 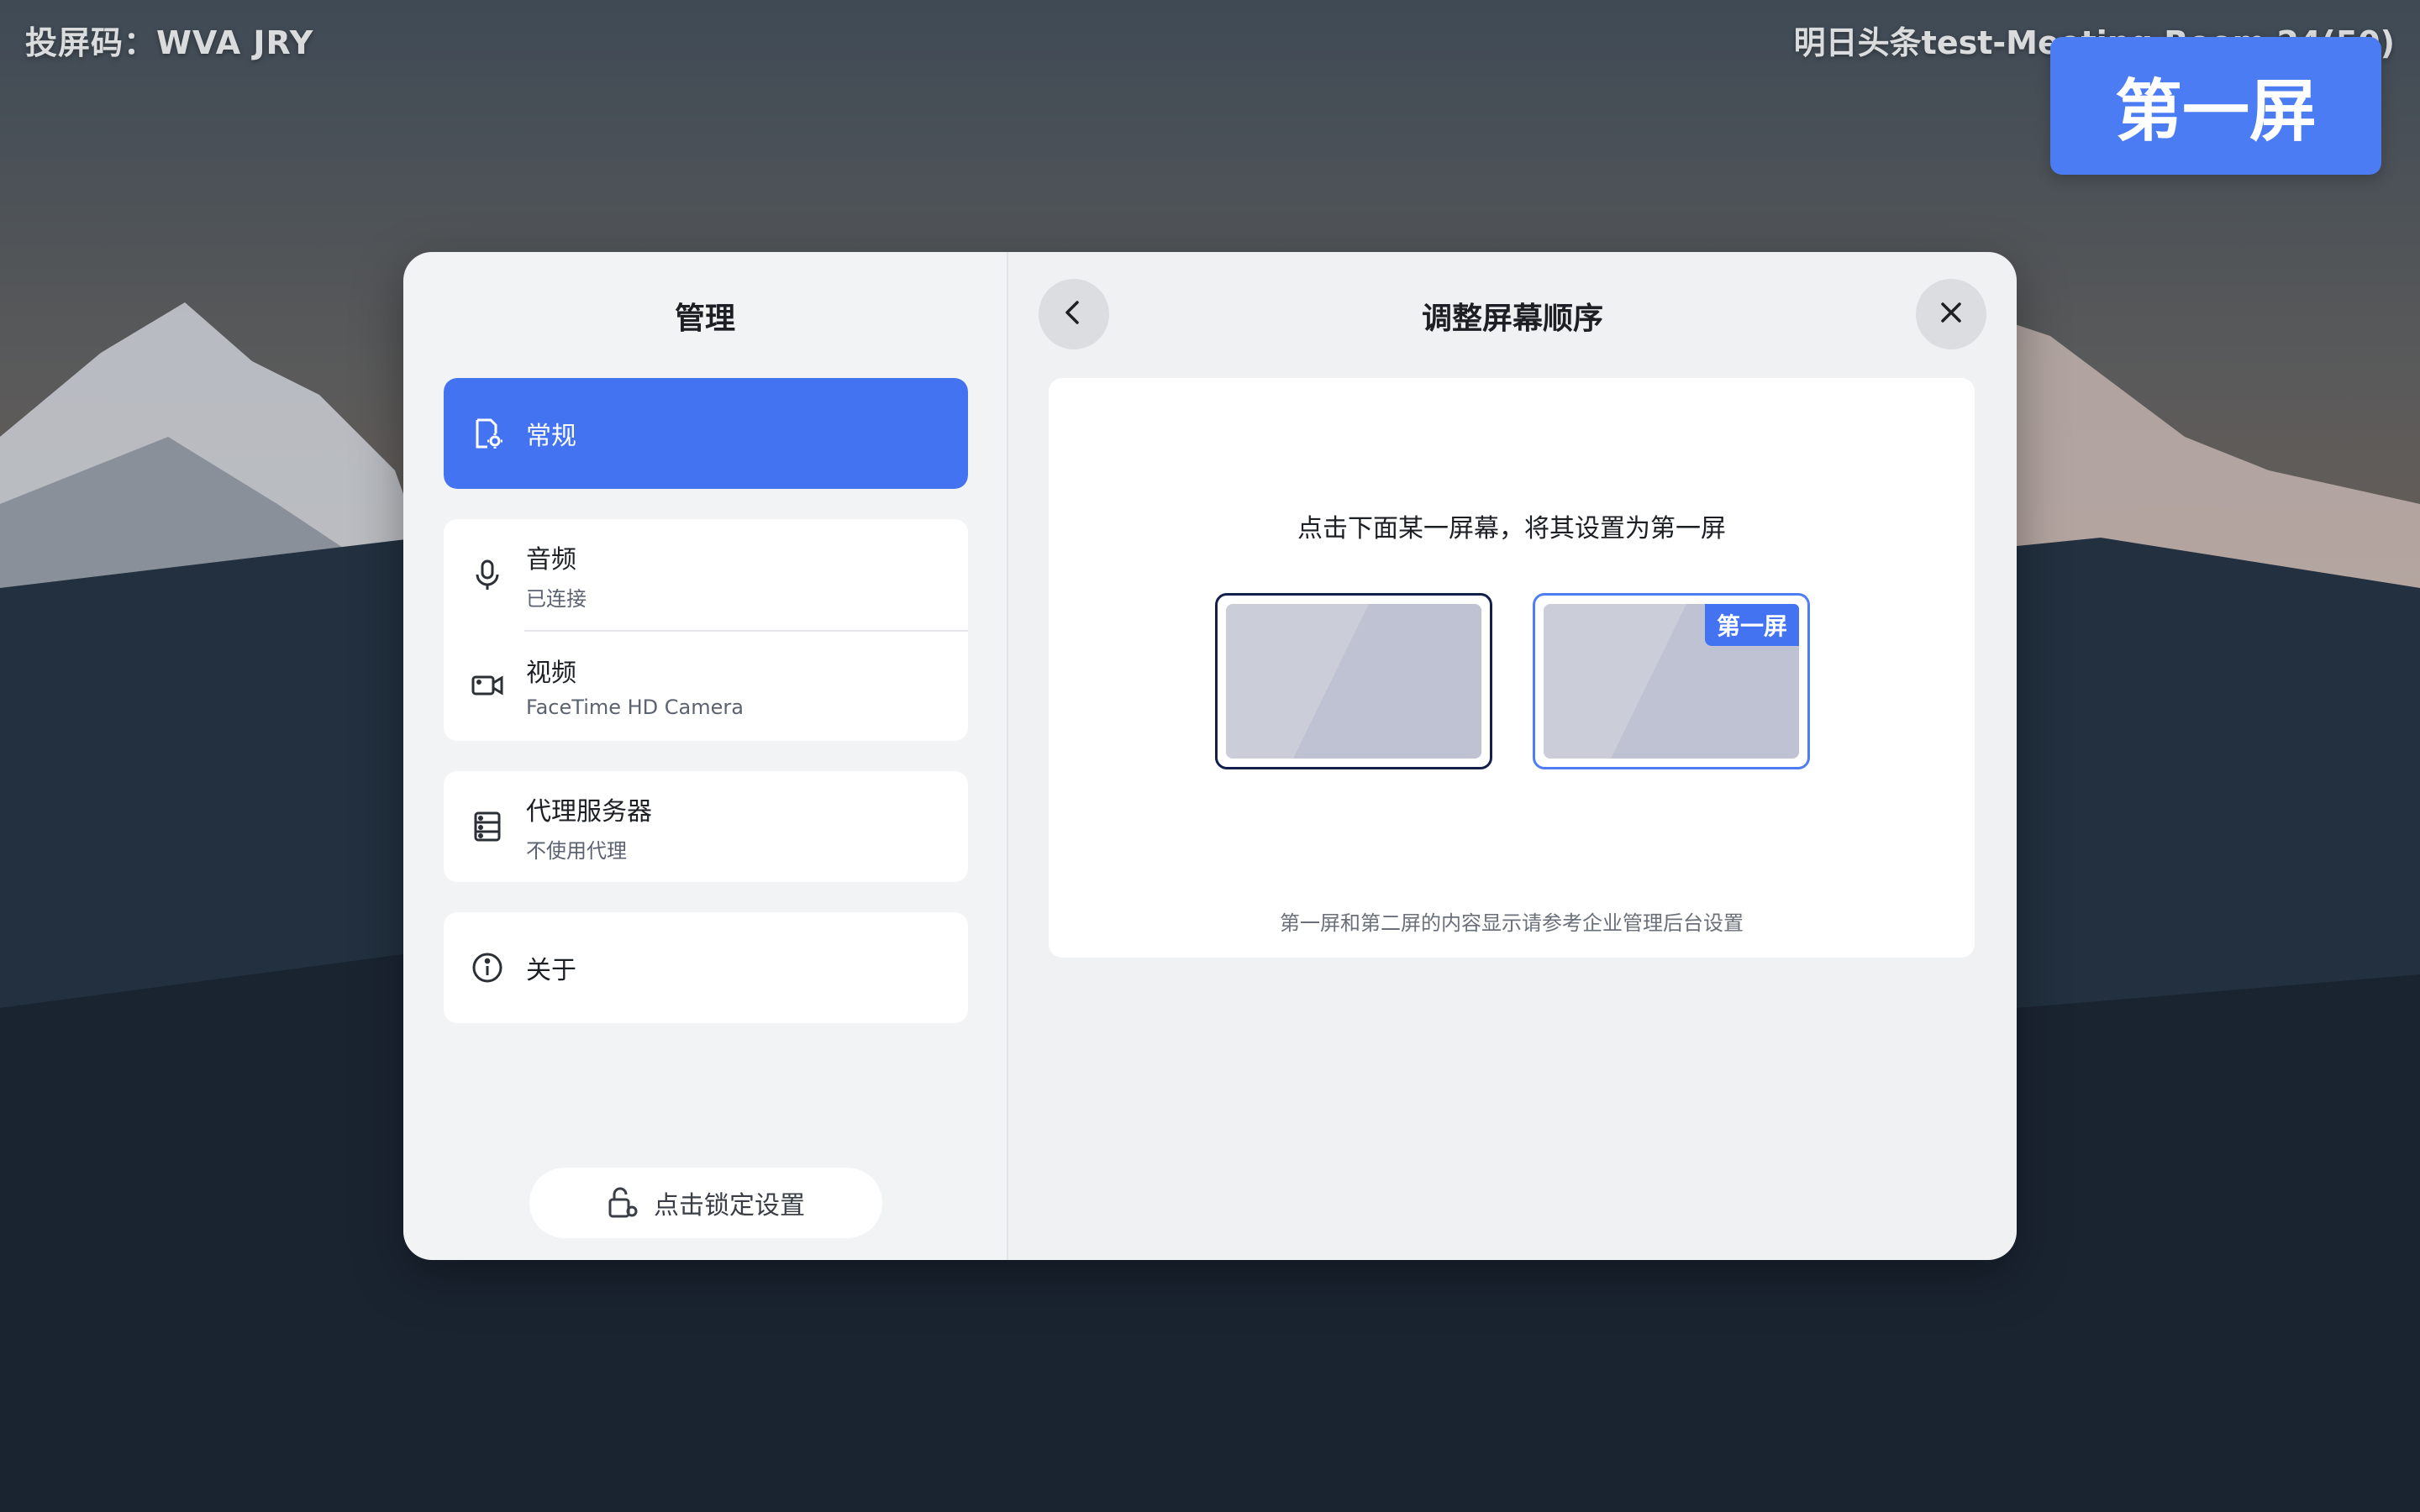 What do you see at coordinates (551, 970) in the screenshot?
I see `sidebar-item-label: 关于` at bounding box center [551, 970].